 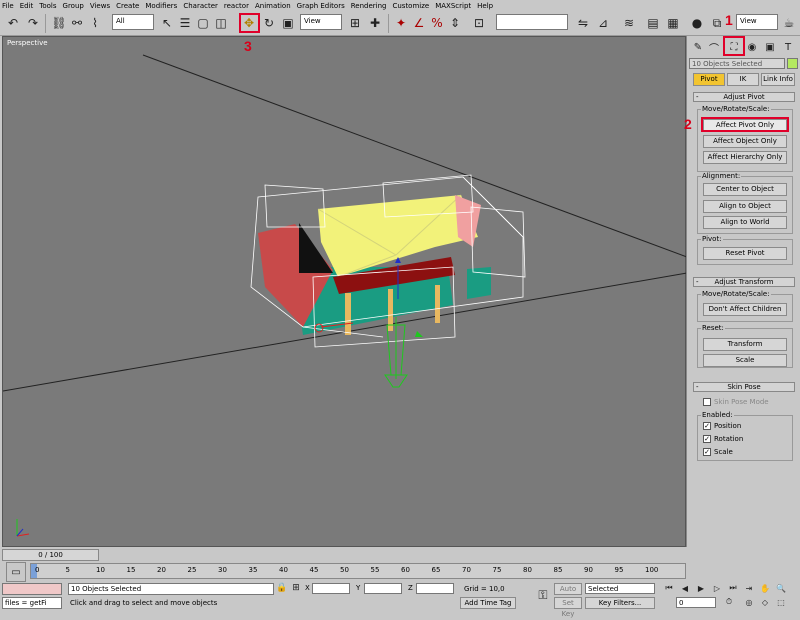 I want to click on align-icon: ⊿, so click(x=603, y=23).